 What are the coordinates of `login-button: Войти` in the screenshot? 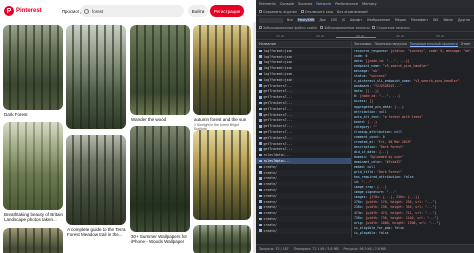 It's located at (198, 11).